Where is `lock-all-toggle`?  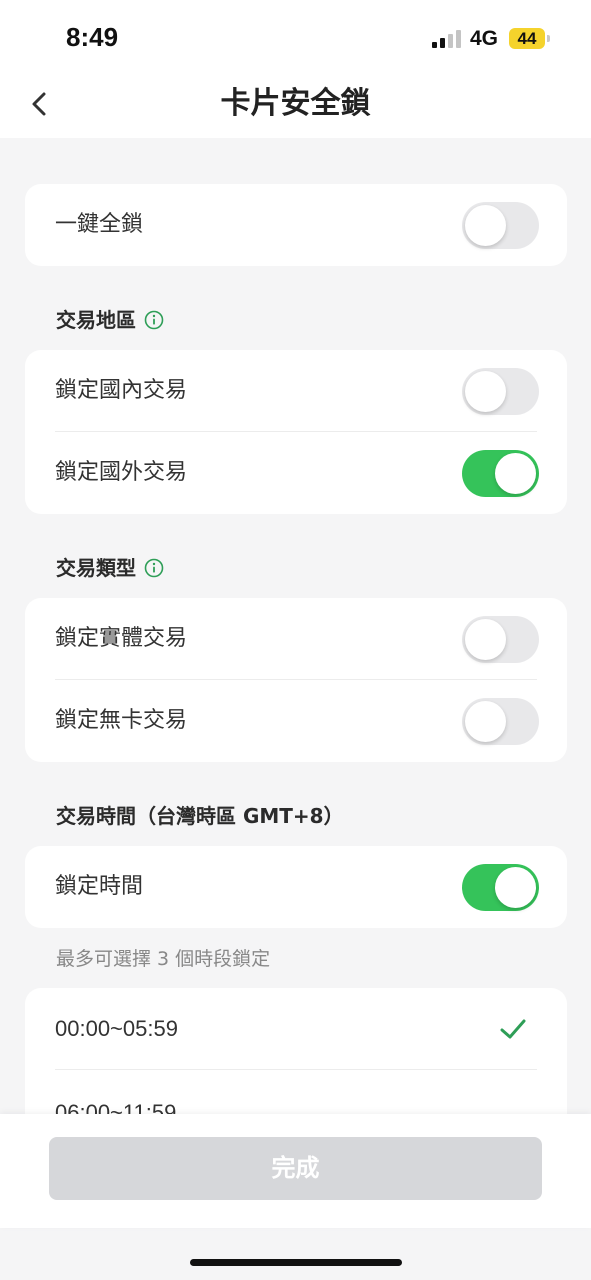 lock-all-toggle is located at coordinates (500, 225).